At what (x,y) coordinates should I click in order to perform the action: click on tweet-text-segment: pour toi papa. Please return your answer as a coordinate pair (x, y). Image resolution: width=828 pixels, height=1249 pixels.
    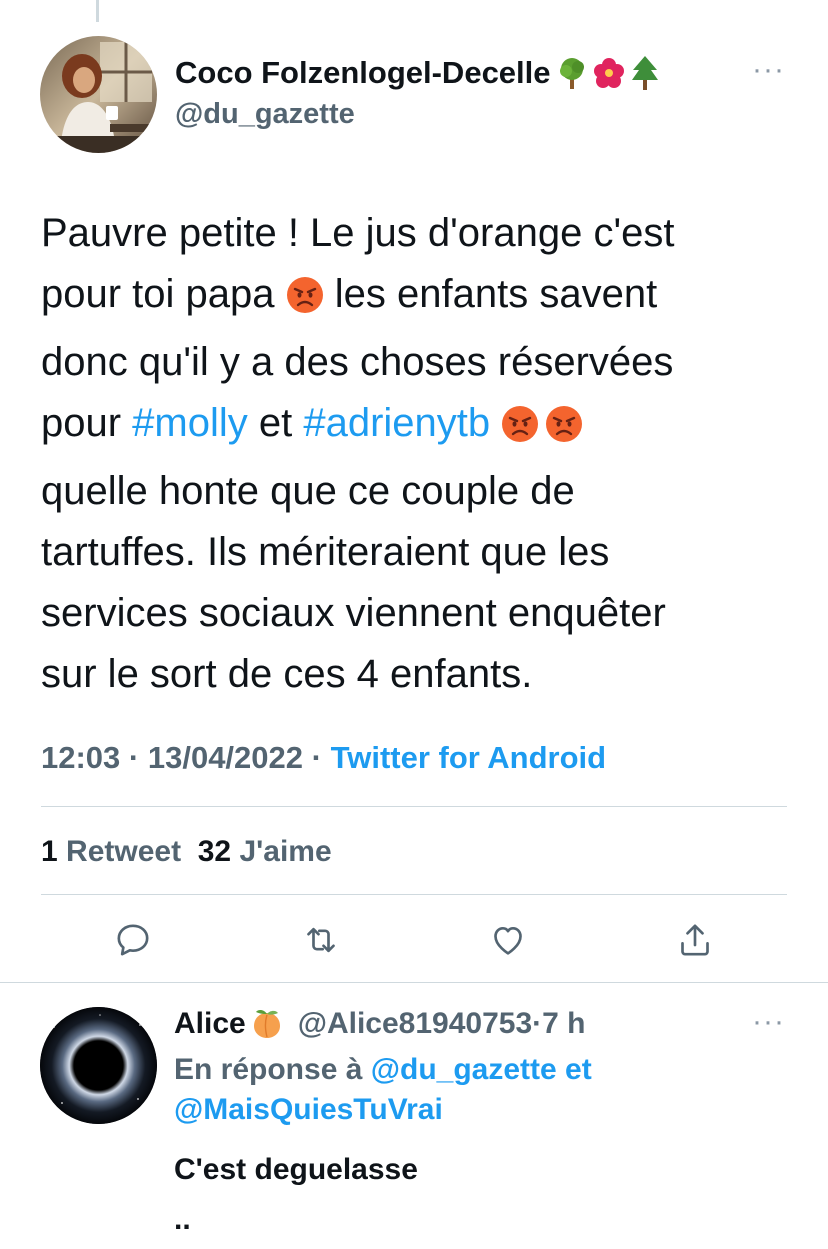
    Looking at the image, I should click on (158, 294).